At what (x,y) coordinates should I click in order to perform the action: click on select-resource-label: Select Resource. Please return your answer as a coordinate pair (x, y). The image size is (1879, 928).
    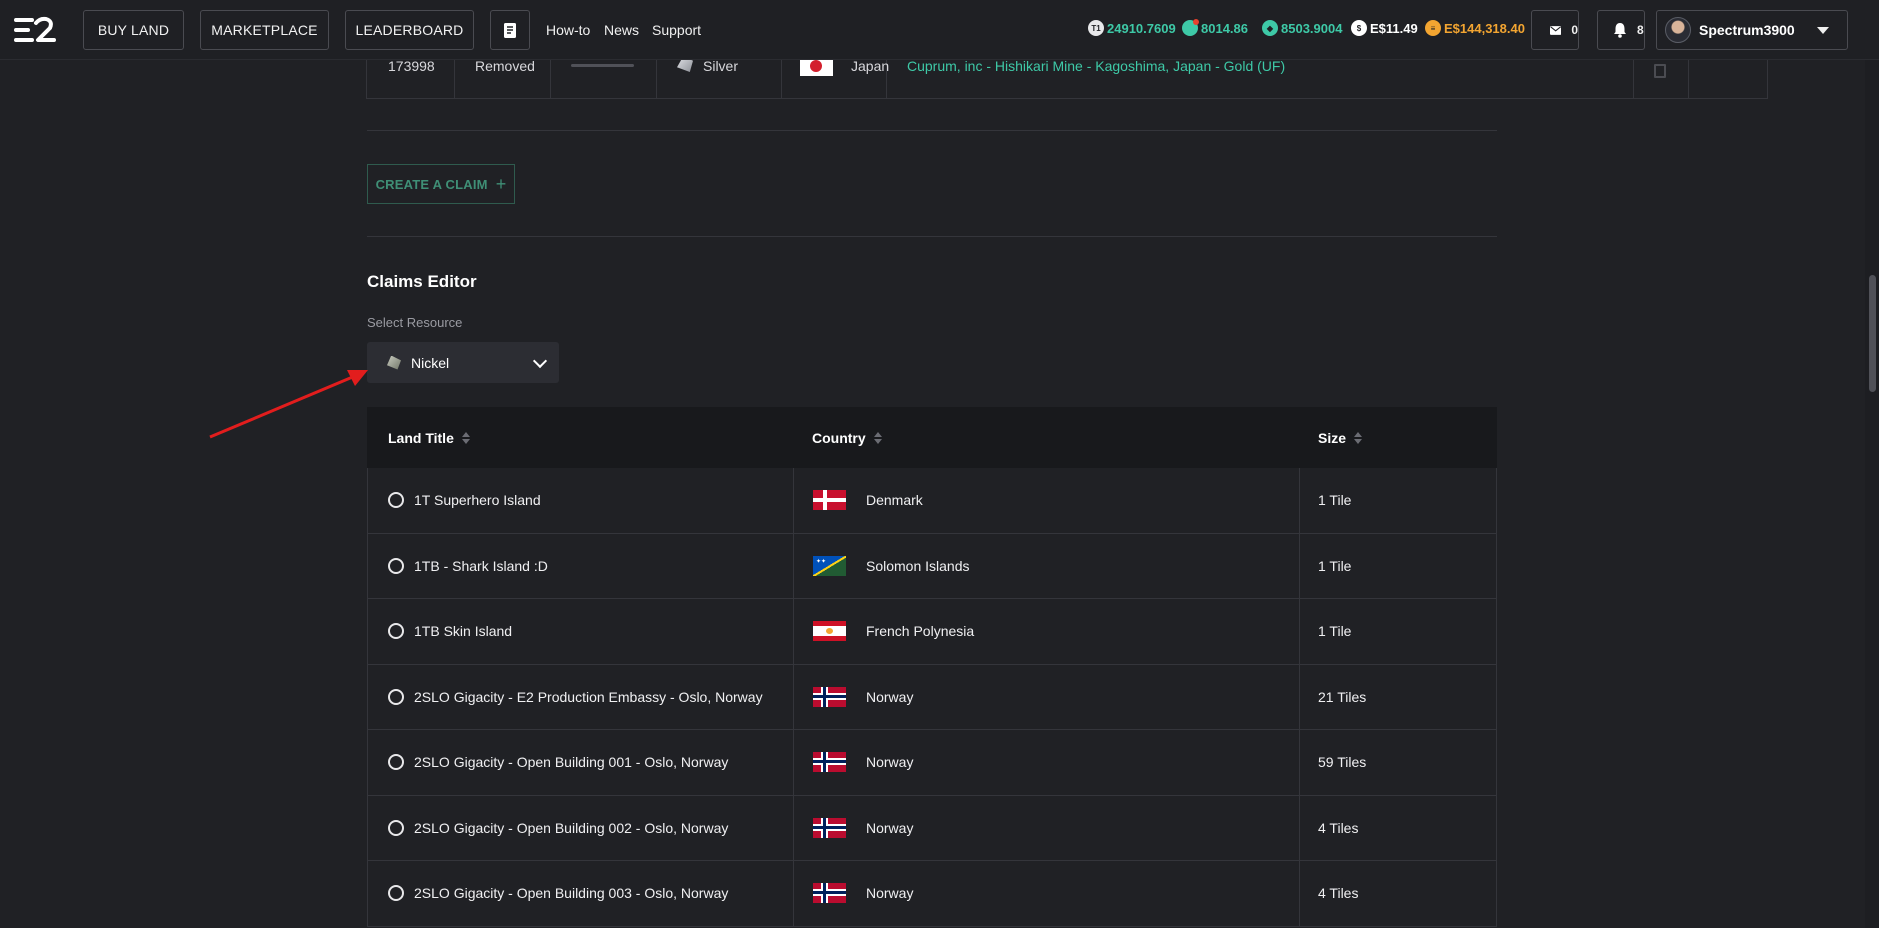
    Looking at the image, I should click on (415, 322).